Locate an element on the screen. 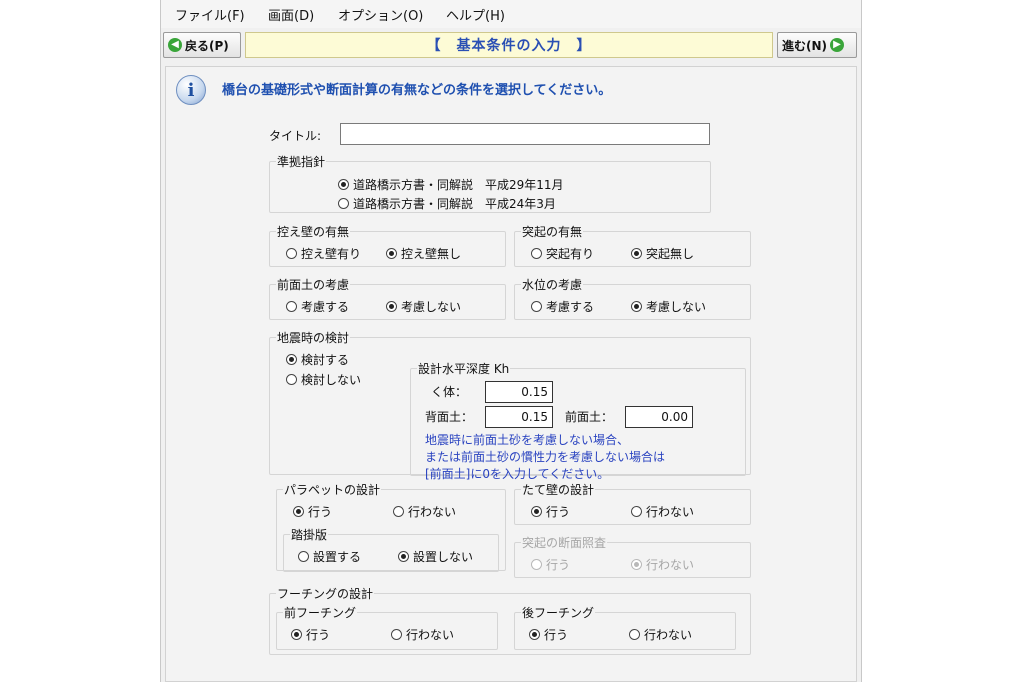 The width and height of the screenshot is (1024, 682). kh-note-line: 地震時に前面土砂を考慮しない場合、 is located at coordinates (527, 440).